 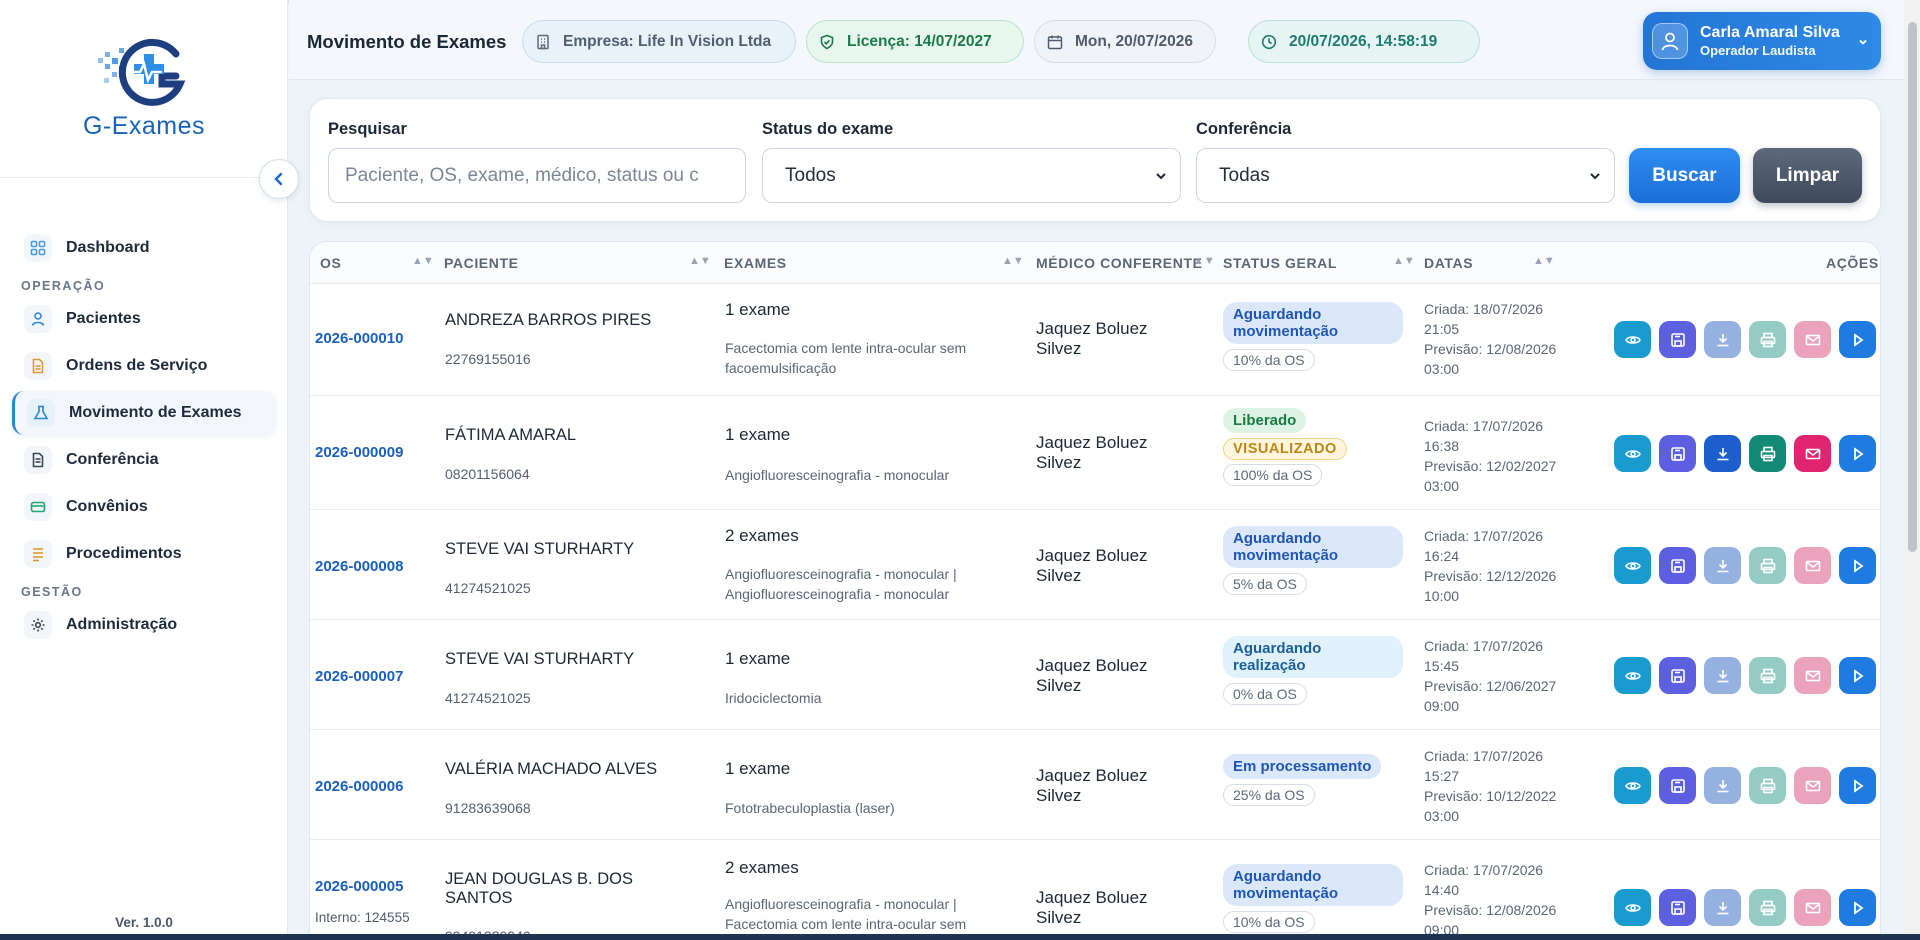 I want to click on created-date: Criada: 18/07/2026 21:05, so click(x=1484, y=319).